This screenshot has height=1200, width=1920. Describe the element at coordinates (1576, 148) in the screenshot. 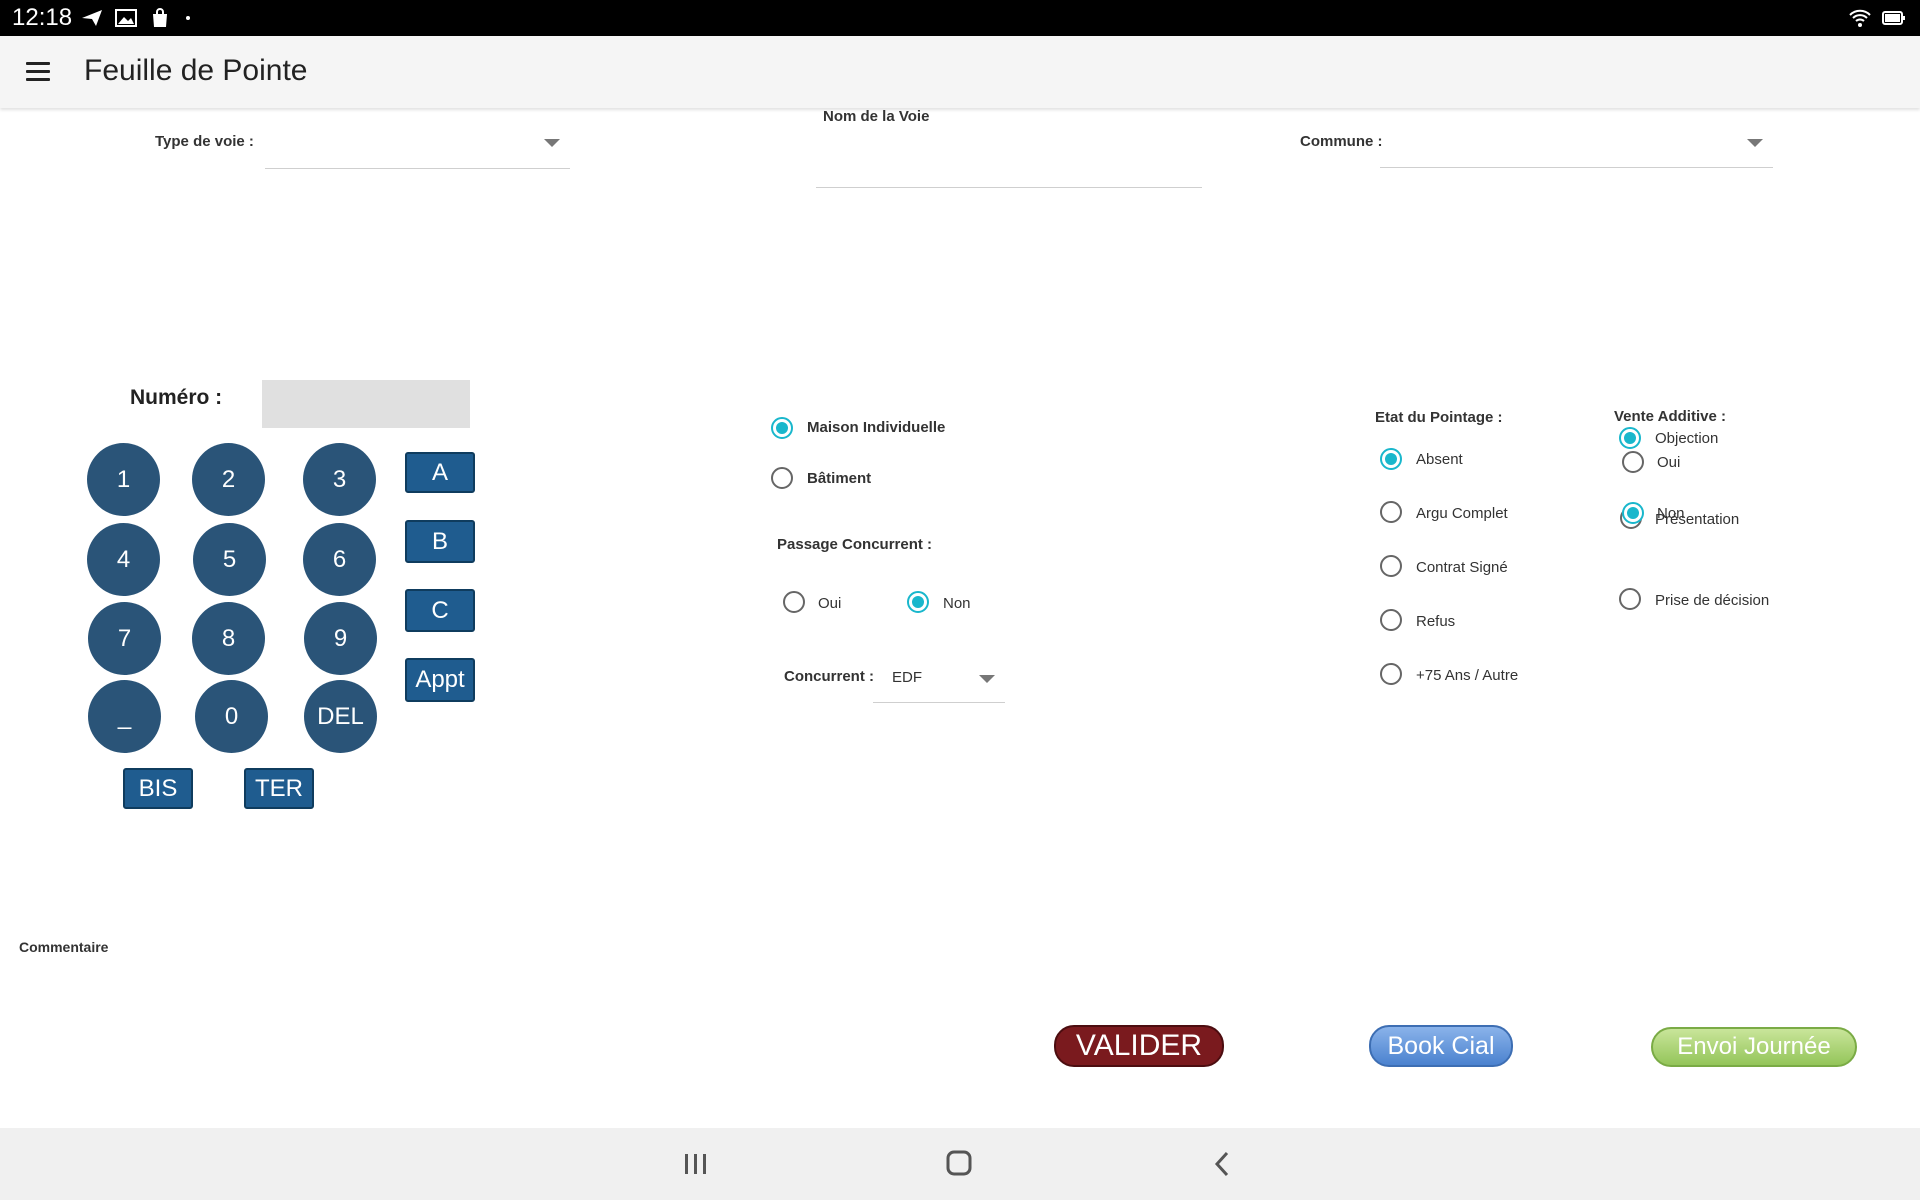

I see `commune-dropdown` at that location.